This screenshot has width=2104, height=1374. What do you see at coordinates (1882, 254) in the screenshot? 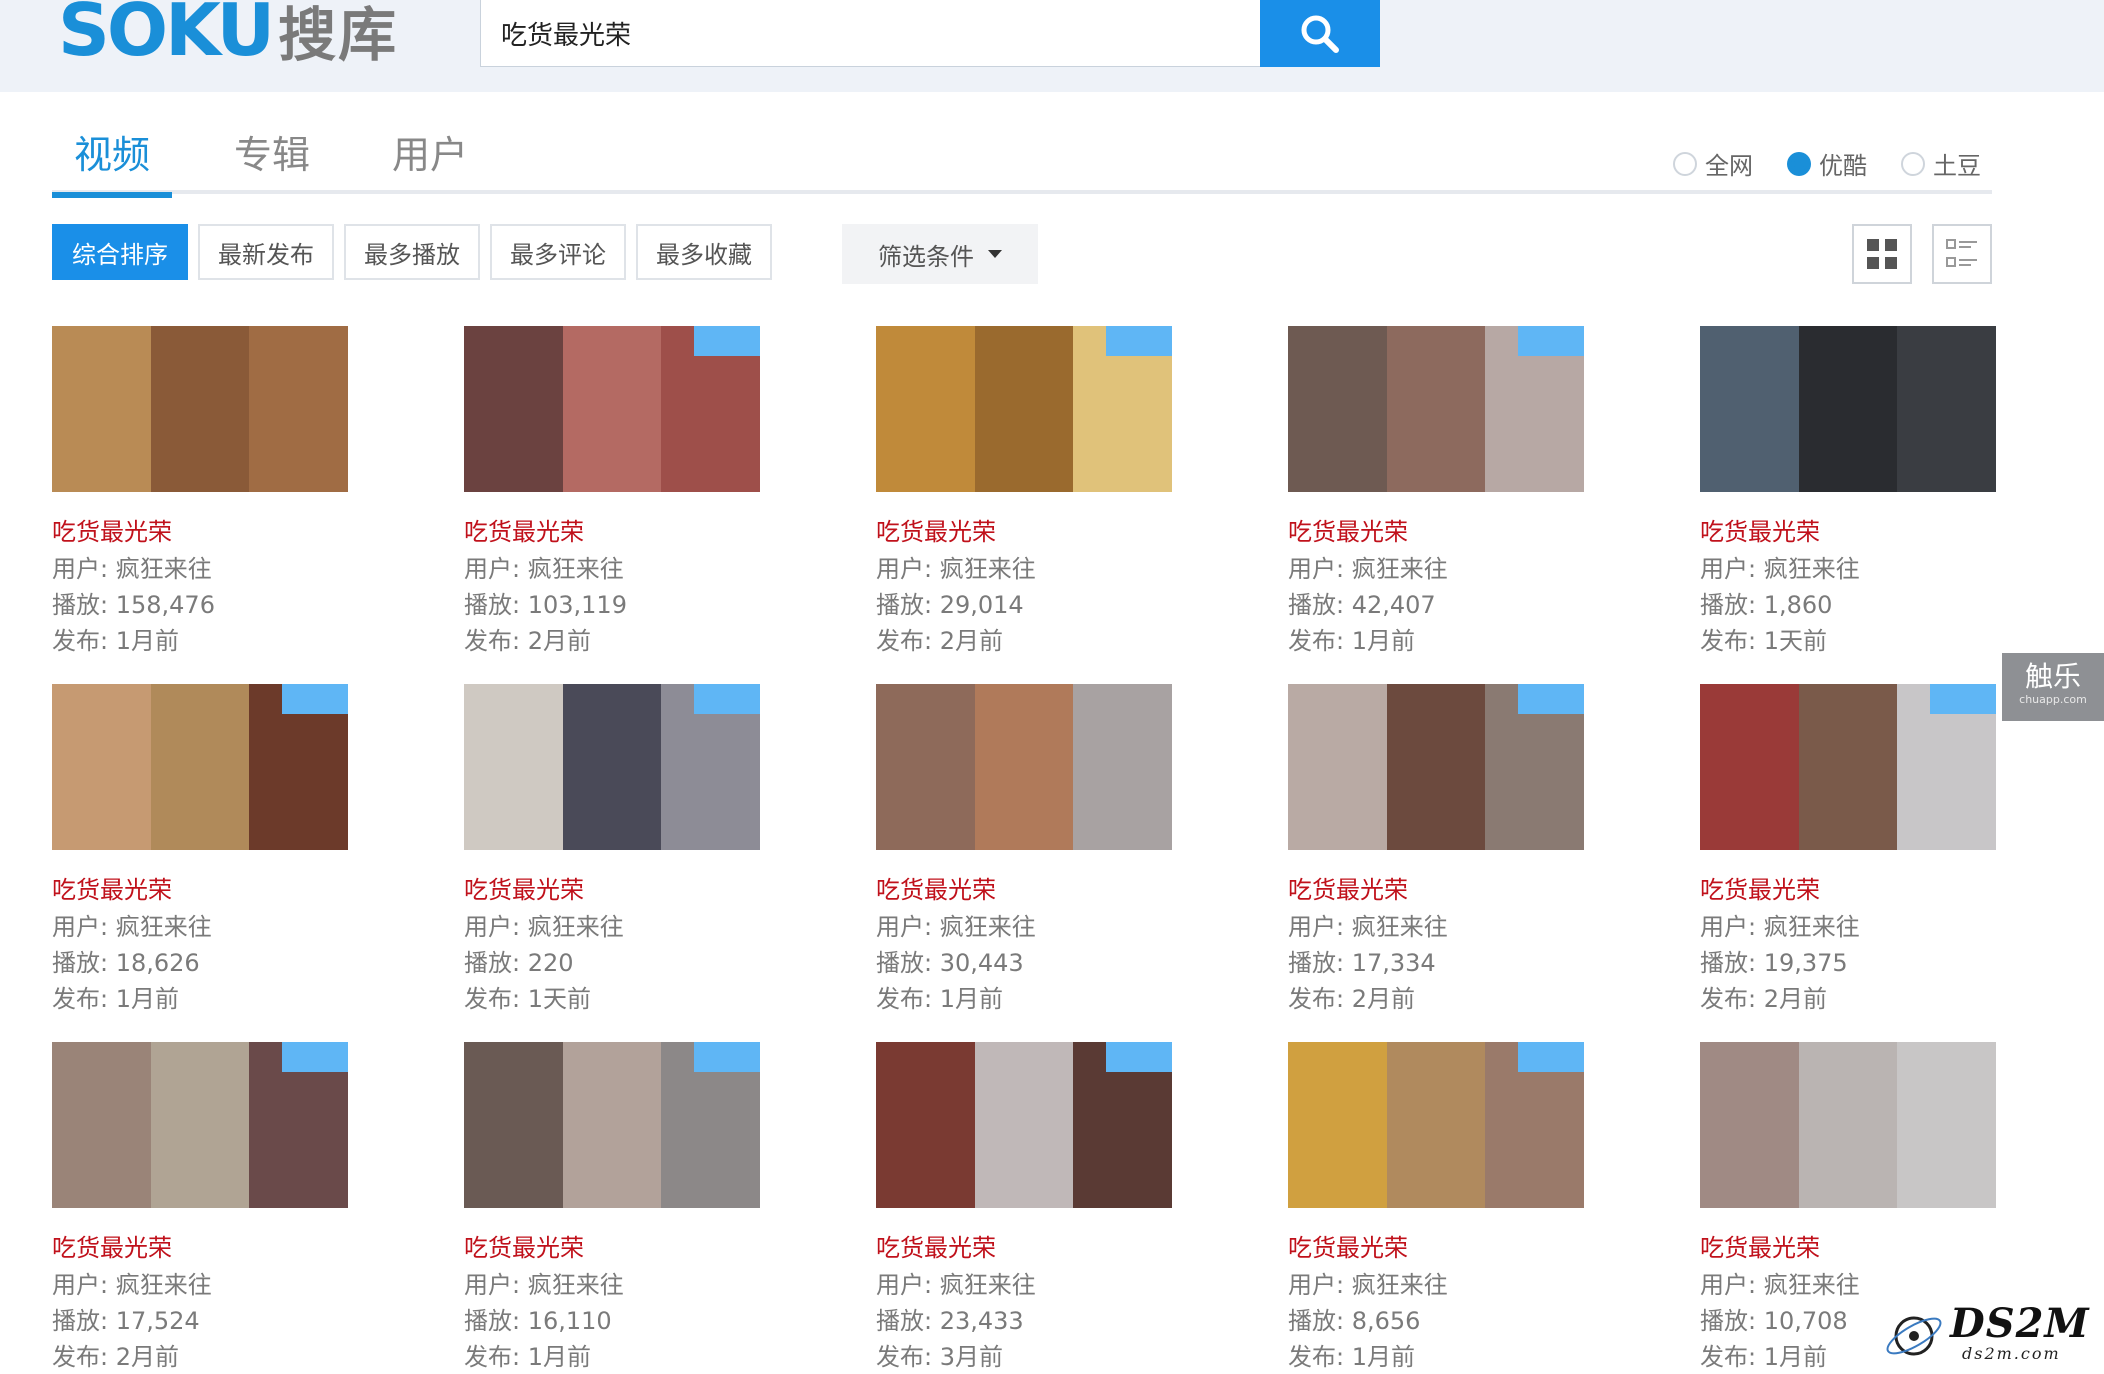
I see `grid-view-button` at bounding box center [1882, 254].